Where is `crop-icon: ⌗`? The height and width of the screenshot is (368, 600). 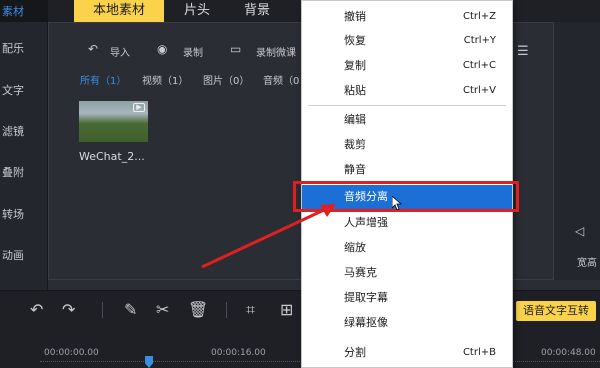
crop-icon: ⌗ is located at coordinates (250, 310).